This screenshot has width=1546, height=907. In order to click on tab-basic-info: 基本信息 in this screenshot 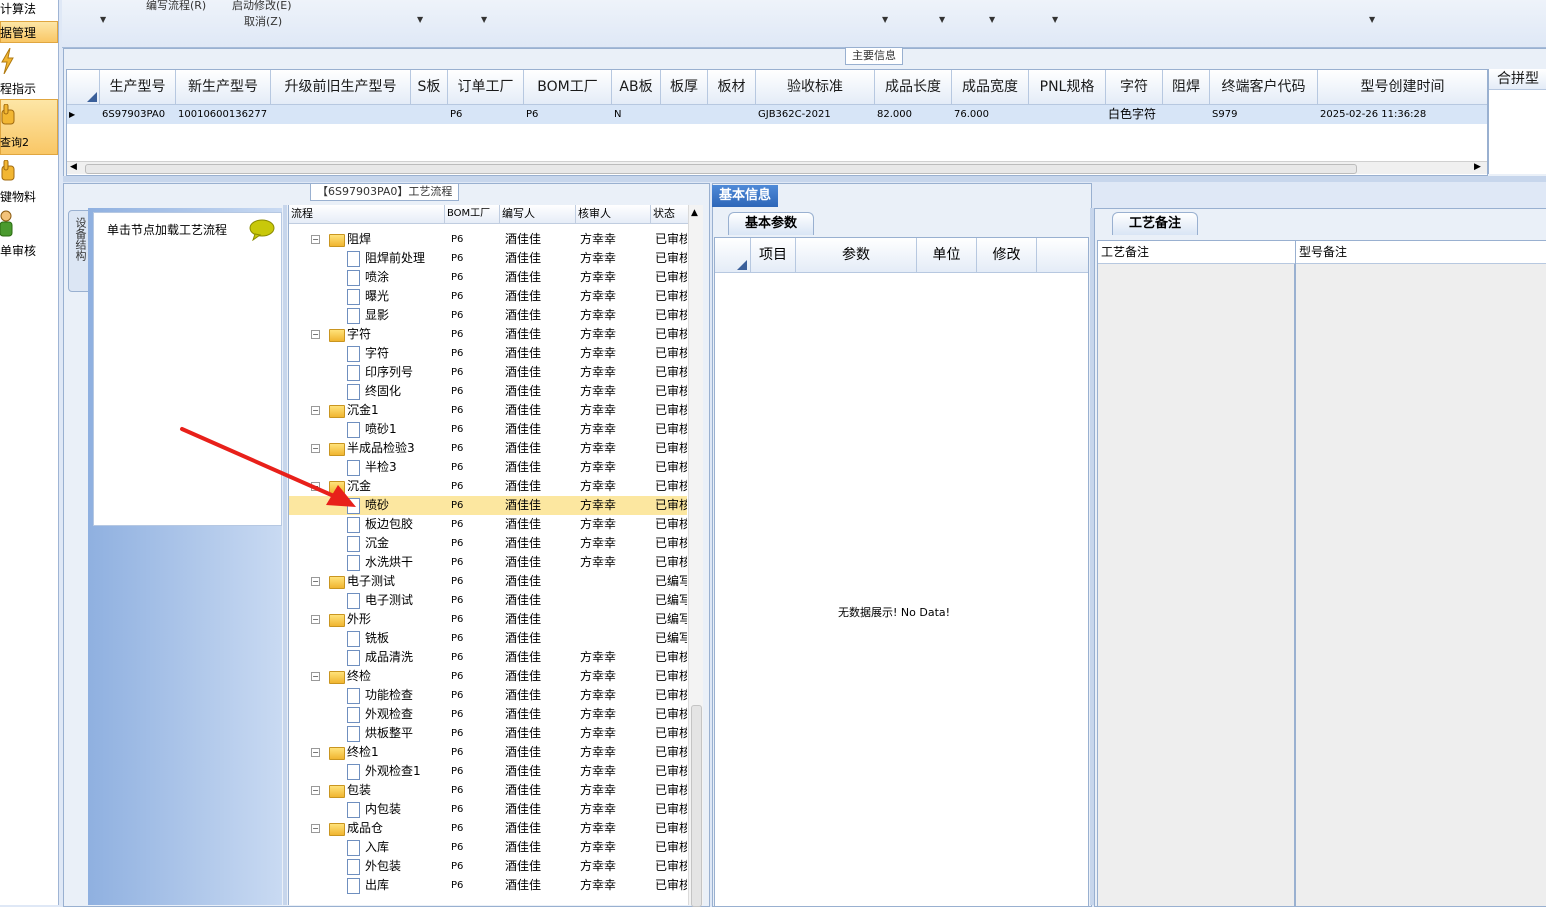, I will do `click(745, 196)`.